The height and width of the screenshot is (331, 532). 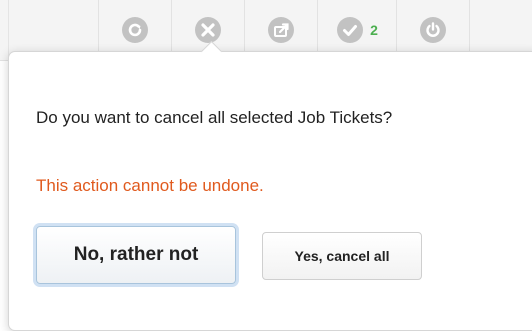 What do you see at coordinates (136, 255) in the screenshot?
I see `no-rather-not-button: No, rather not` at bounding box center [136, 255].